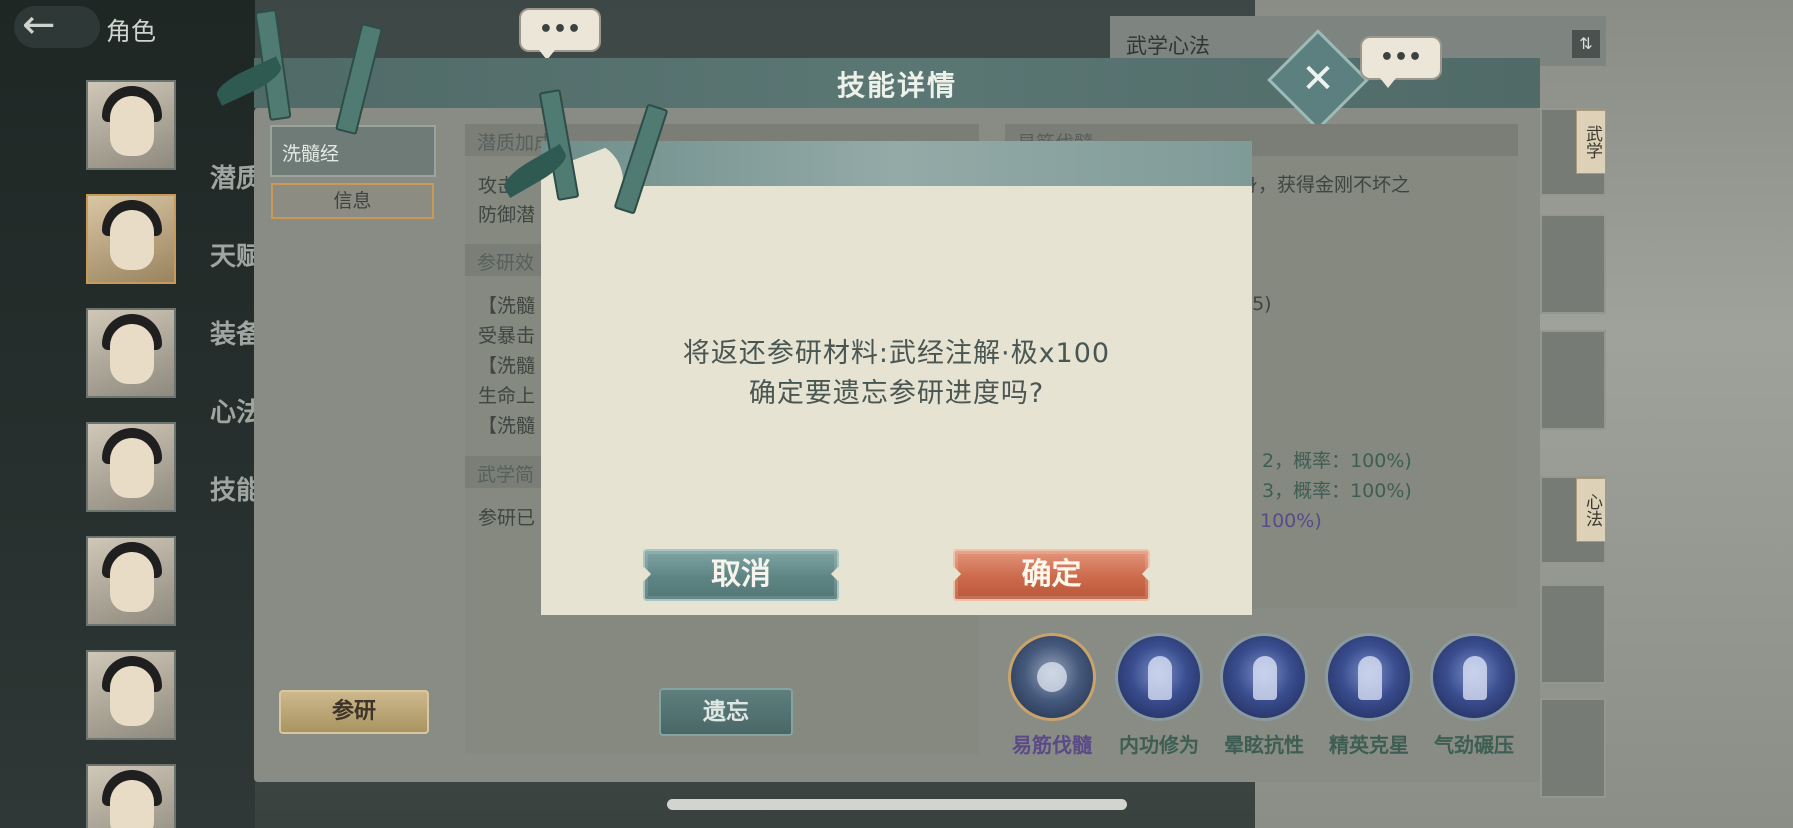 The width and height of the screenshot is (1793, 828). Describe the element at coordinates (507, 306) in the screenshot. I see `research-effect-line-1: 【洗髓` at that location.